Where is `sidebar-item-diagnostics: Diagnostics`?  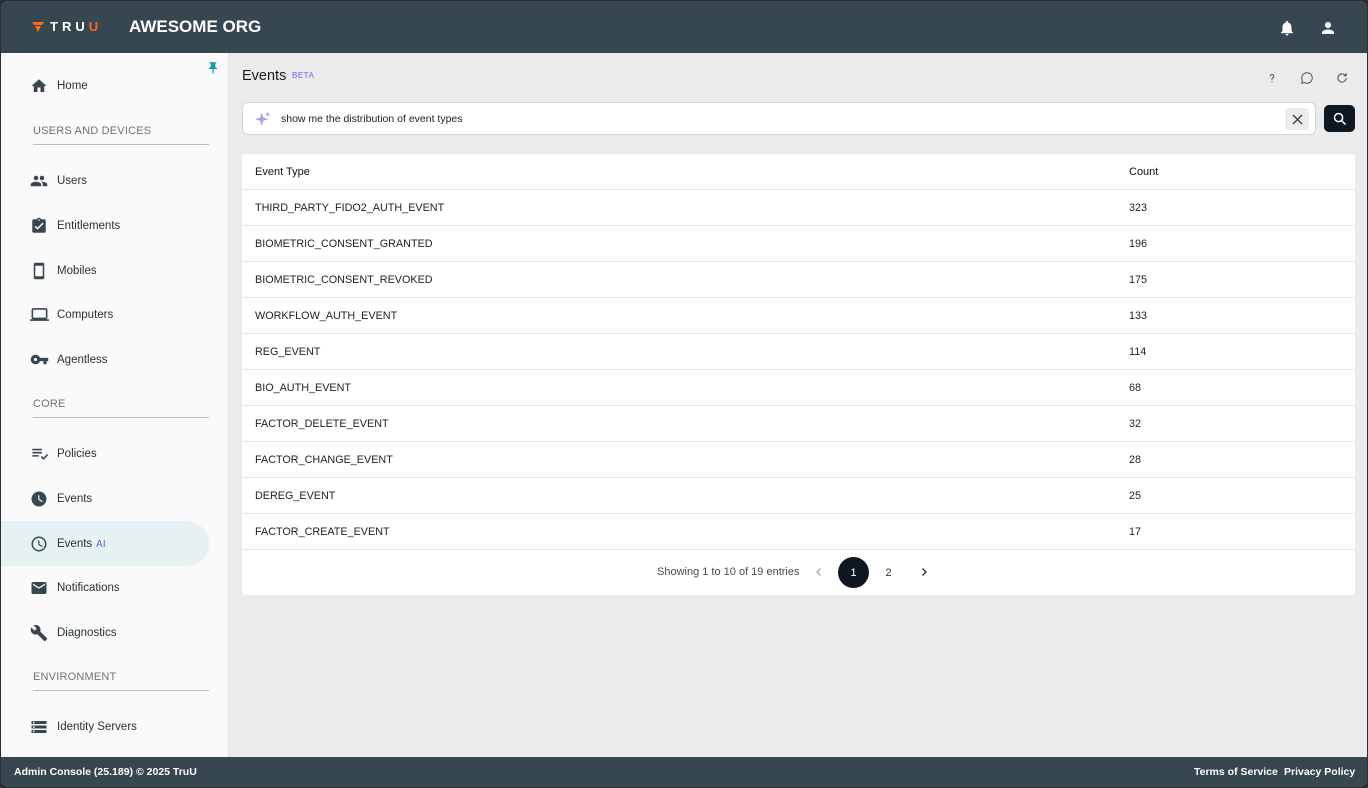 sidebar-item-diagnostics: Diagnostics is located at coordinates (105, 632).